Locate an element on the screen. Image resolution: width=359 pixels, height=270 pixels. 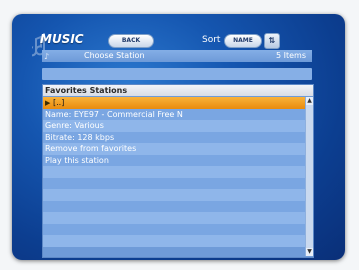
list-item: Genre: Various is located at coordinates (174, 126).